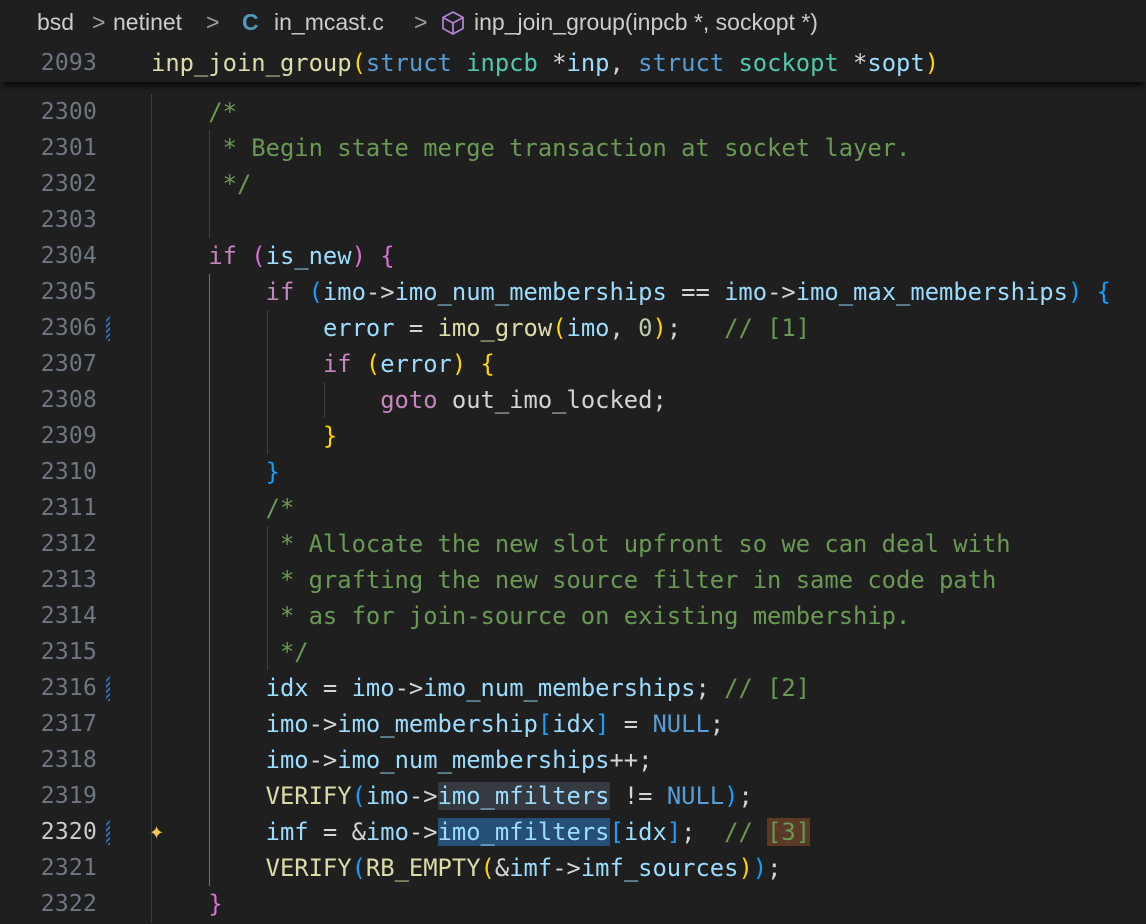  I want to click on breadcrumb-item-symbol: inp_join_group(inpcb *, sockopt *), so click(646, 22).